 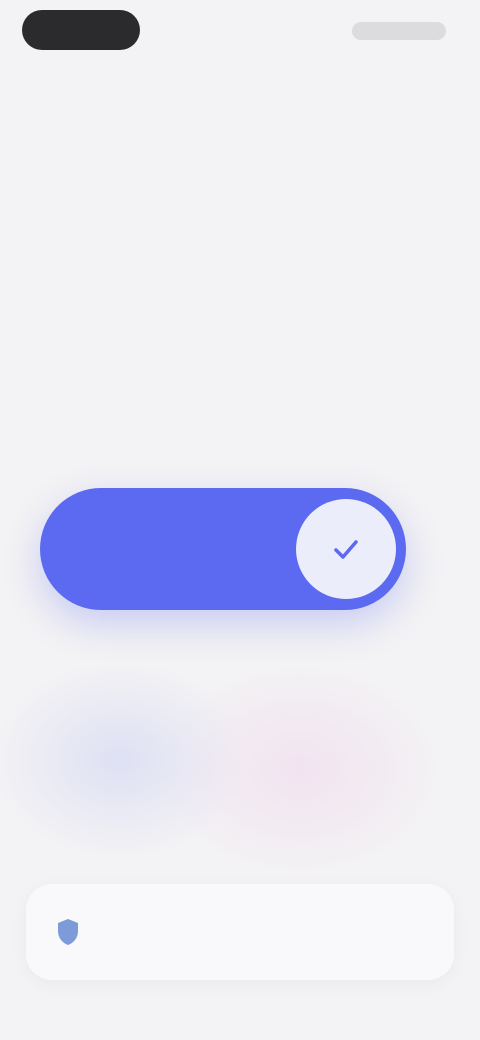 What do you see at coordinates (81, 30) in the screenshot?
I see `status-time-pill` at bounding box center [81, 30].